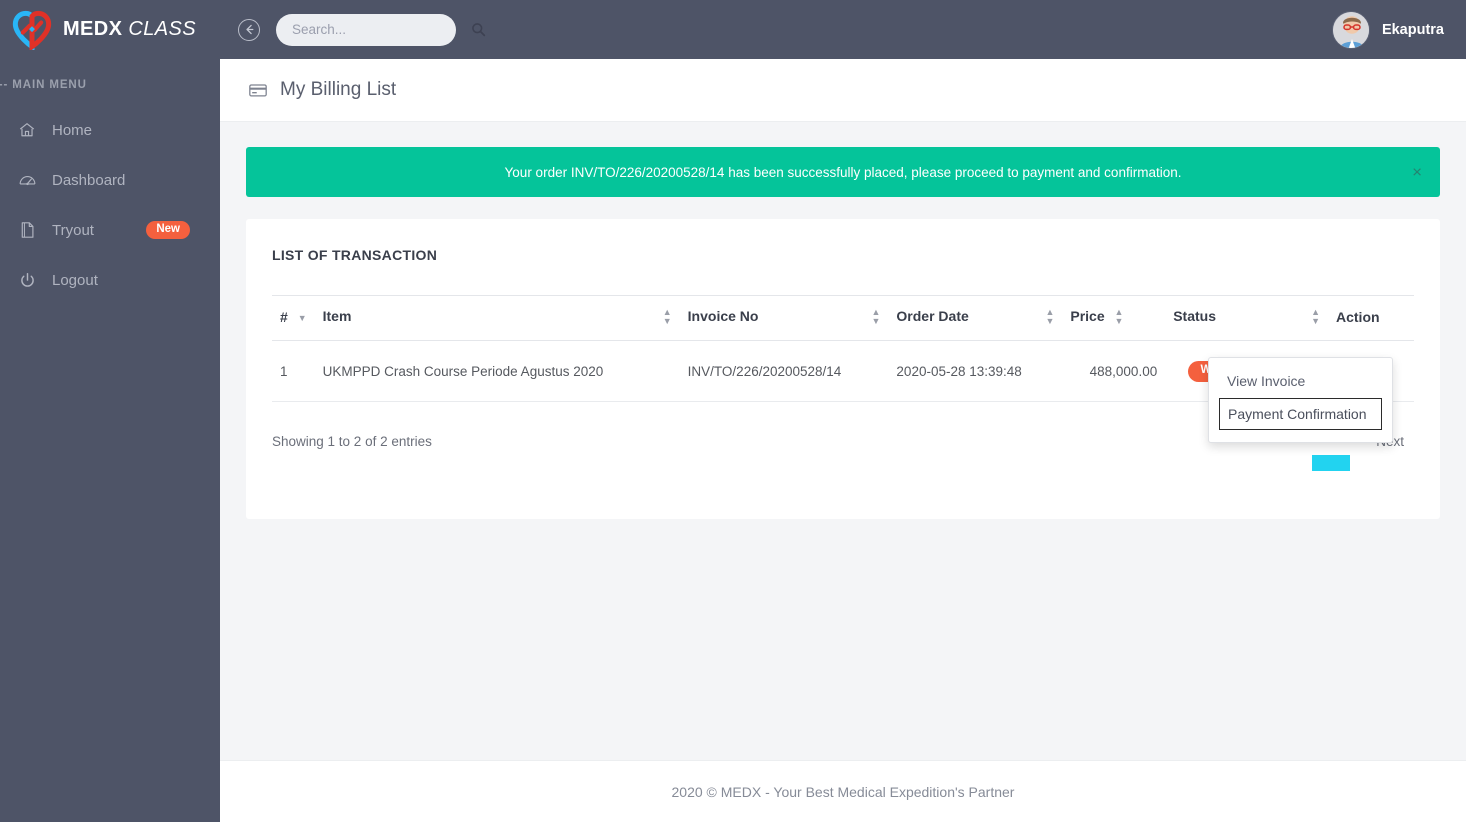 The height and width of the screenshot is (822, 1466). What do you see at coordinates (43, 85) in the screenshot?
I see `sidebar-section-title: --- MAIN MENU` at bounding box center [43, 85].